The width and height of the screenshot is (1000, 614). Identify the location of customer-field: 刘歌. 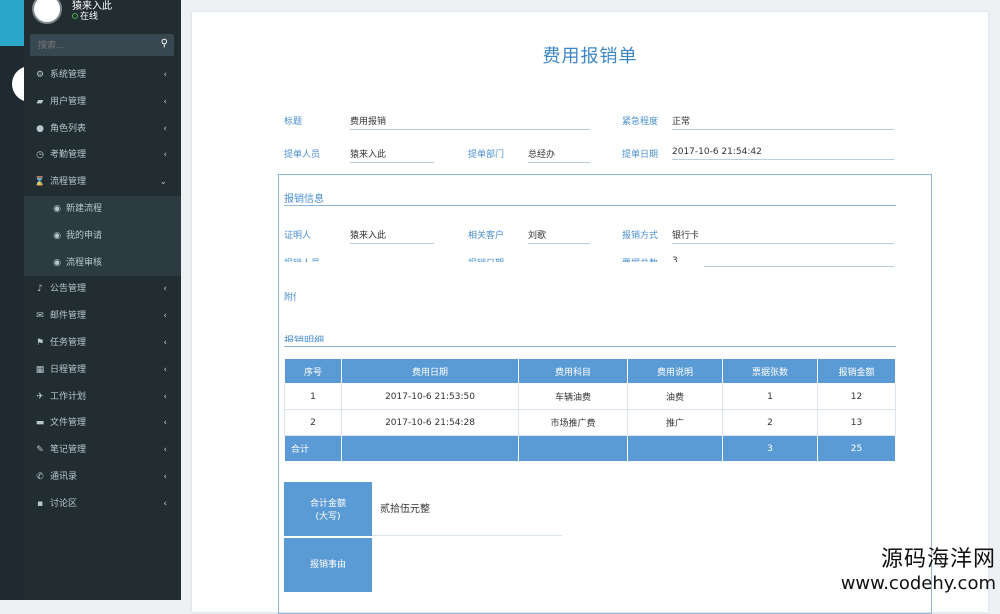
(559, 236).